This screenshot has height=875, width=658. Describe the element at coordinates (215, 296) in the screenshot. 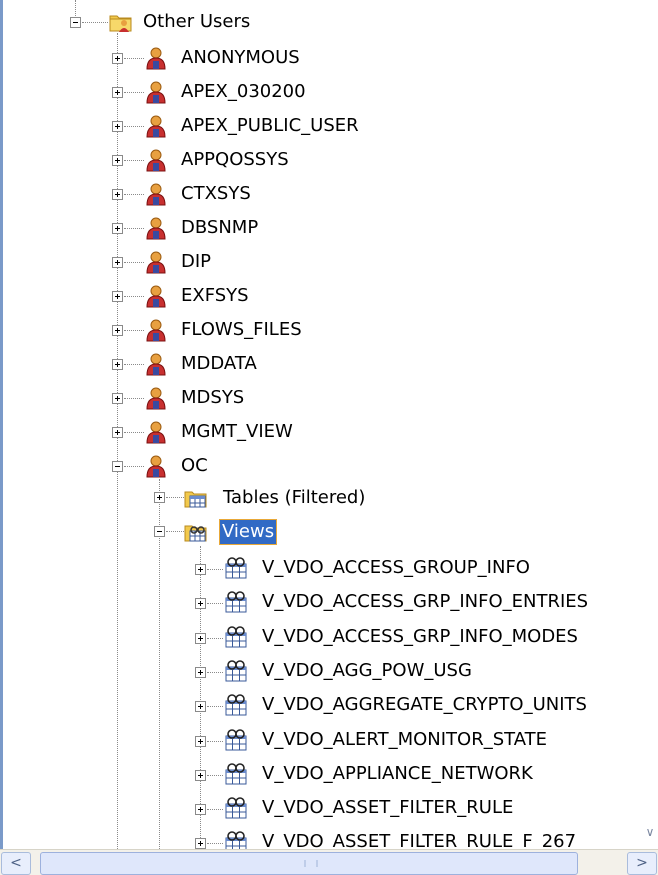

I see `tree-item-user: EXFSYS` at that location.